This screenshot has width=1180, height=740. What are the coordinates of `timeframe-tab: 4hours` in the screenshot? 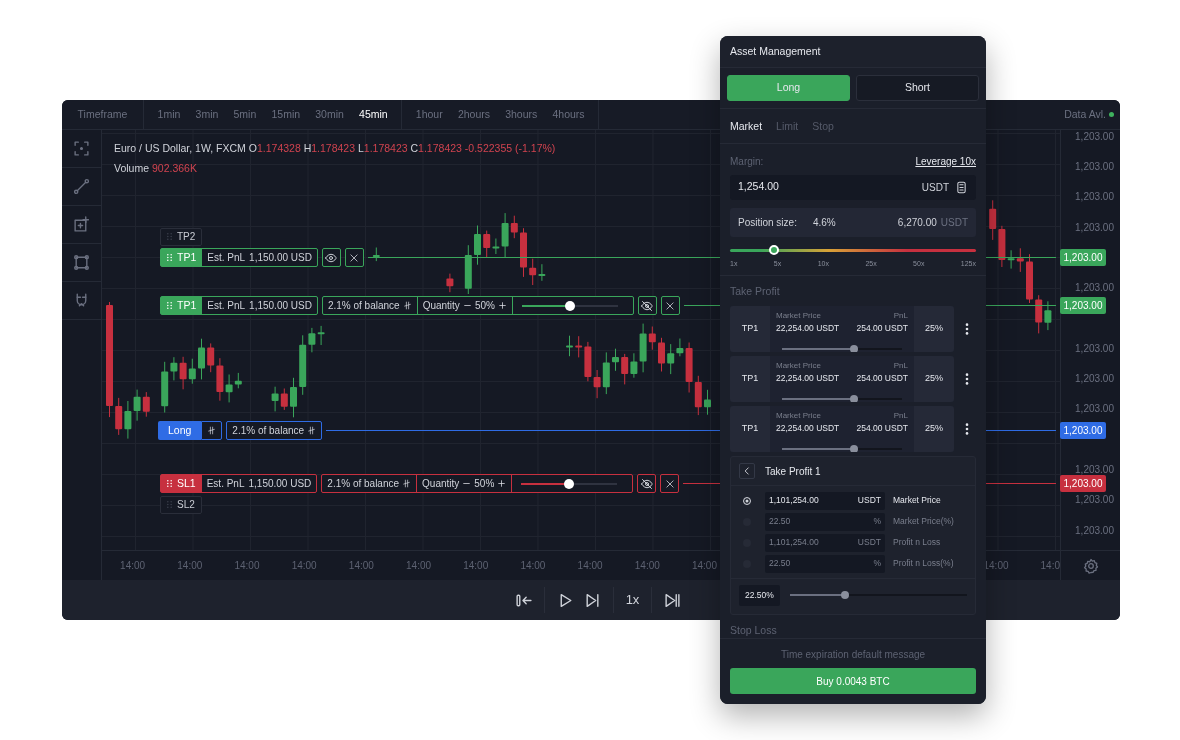 It's located at (568, 114).